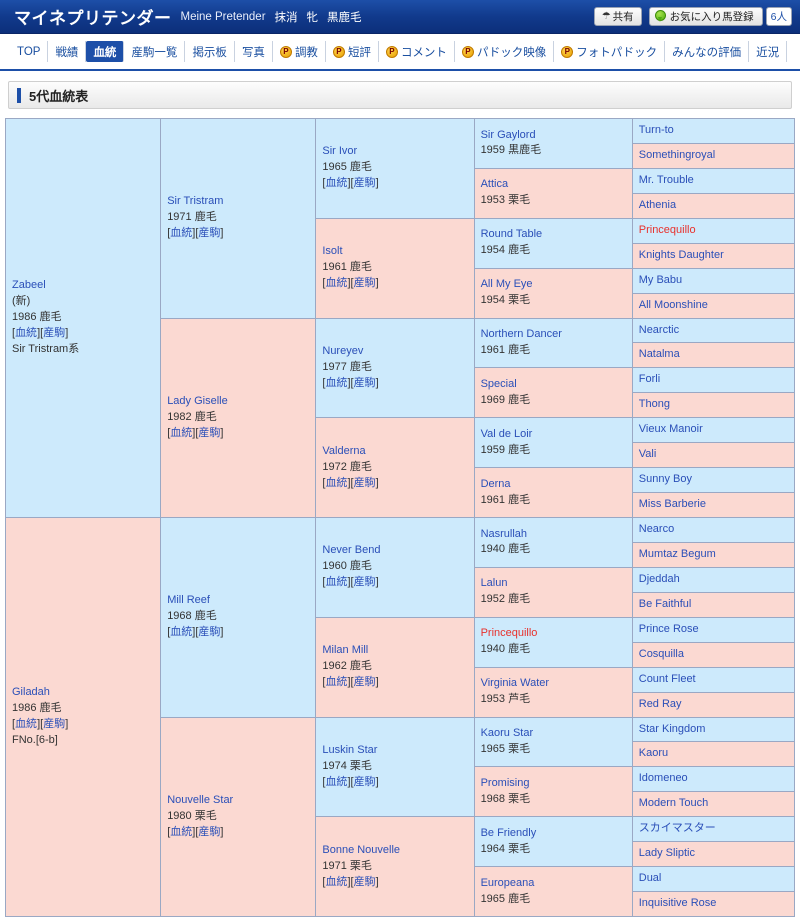 Image resolution: width=800 pixels, height=917 pixels. I want to click on horse-link: Sir Gaylord, so click(553, 136).